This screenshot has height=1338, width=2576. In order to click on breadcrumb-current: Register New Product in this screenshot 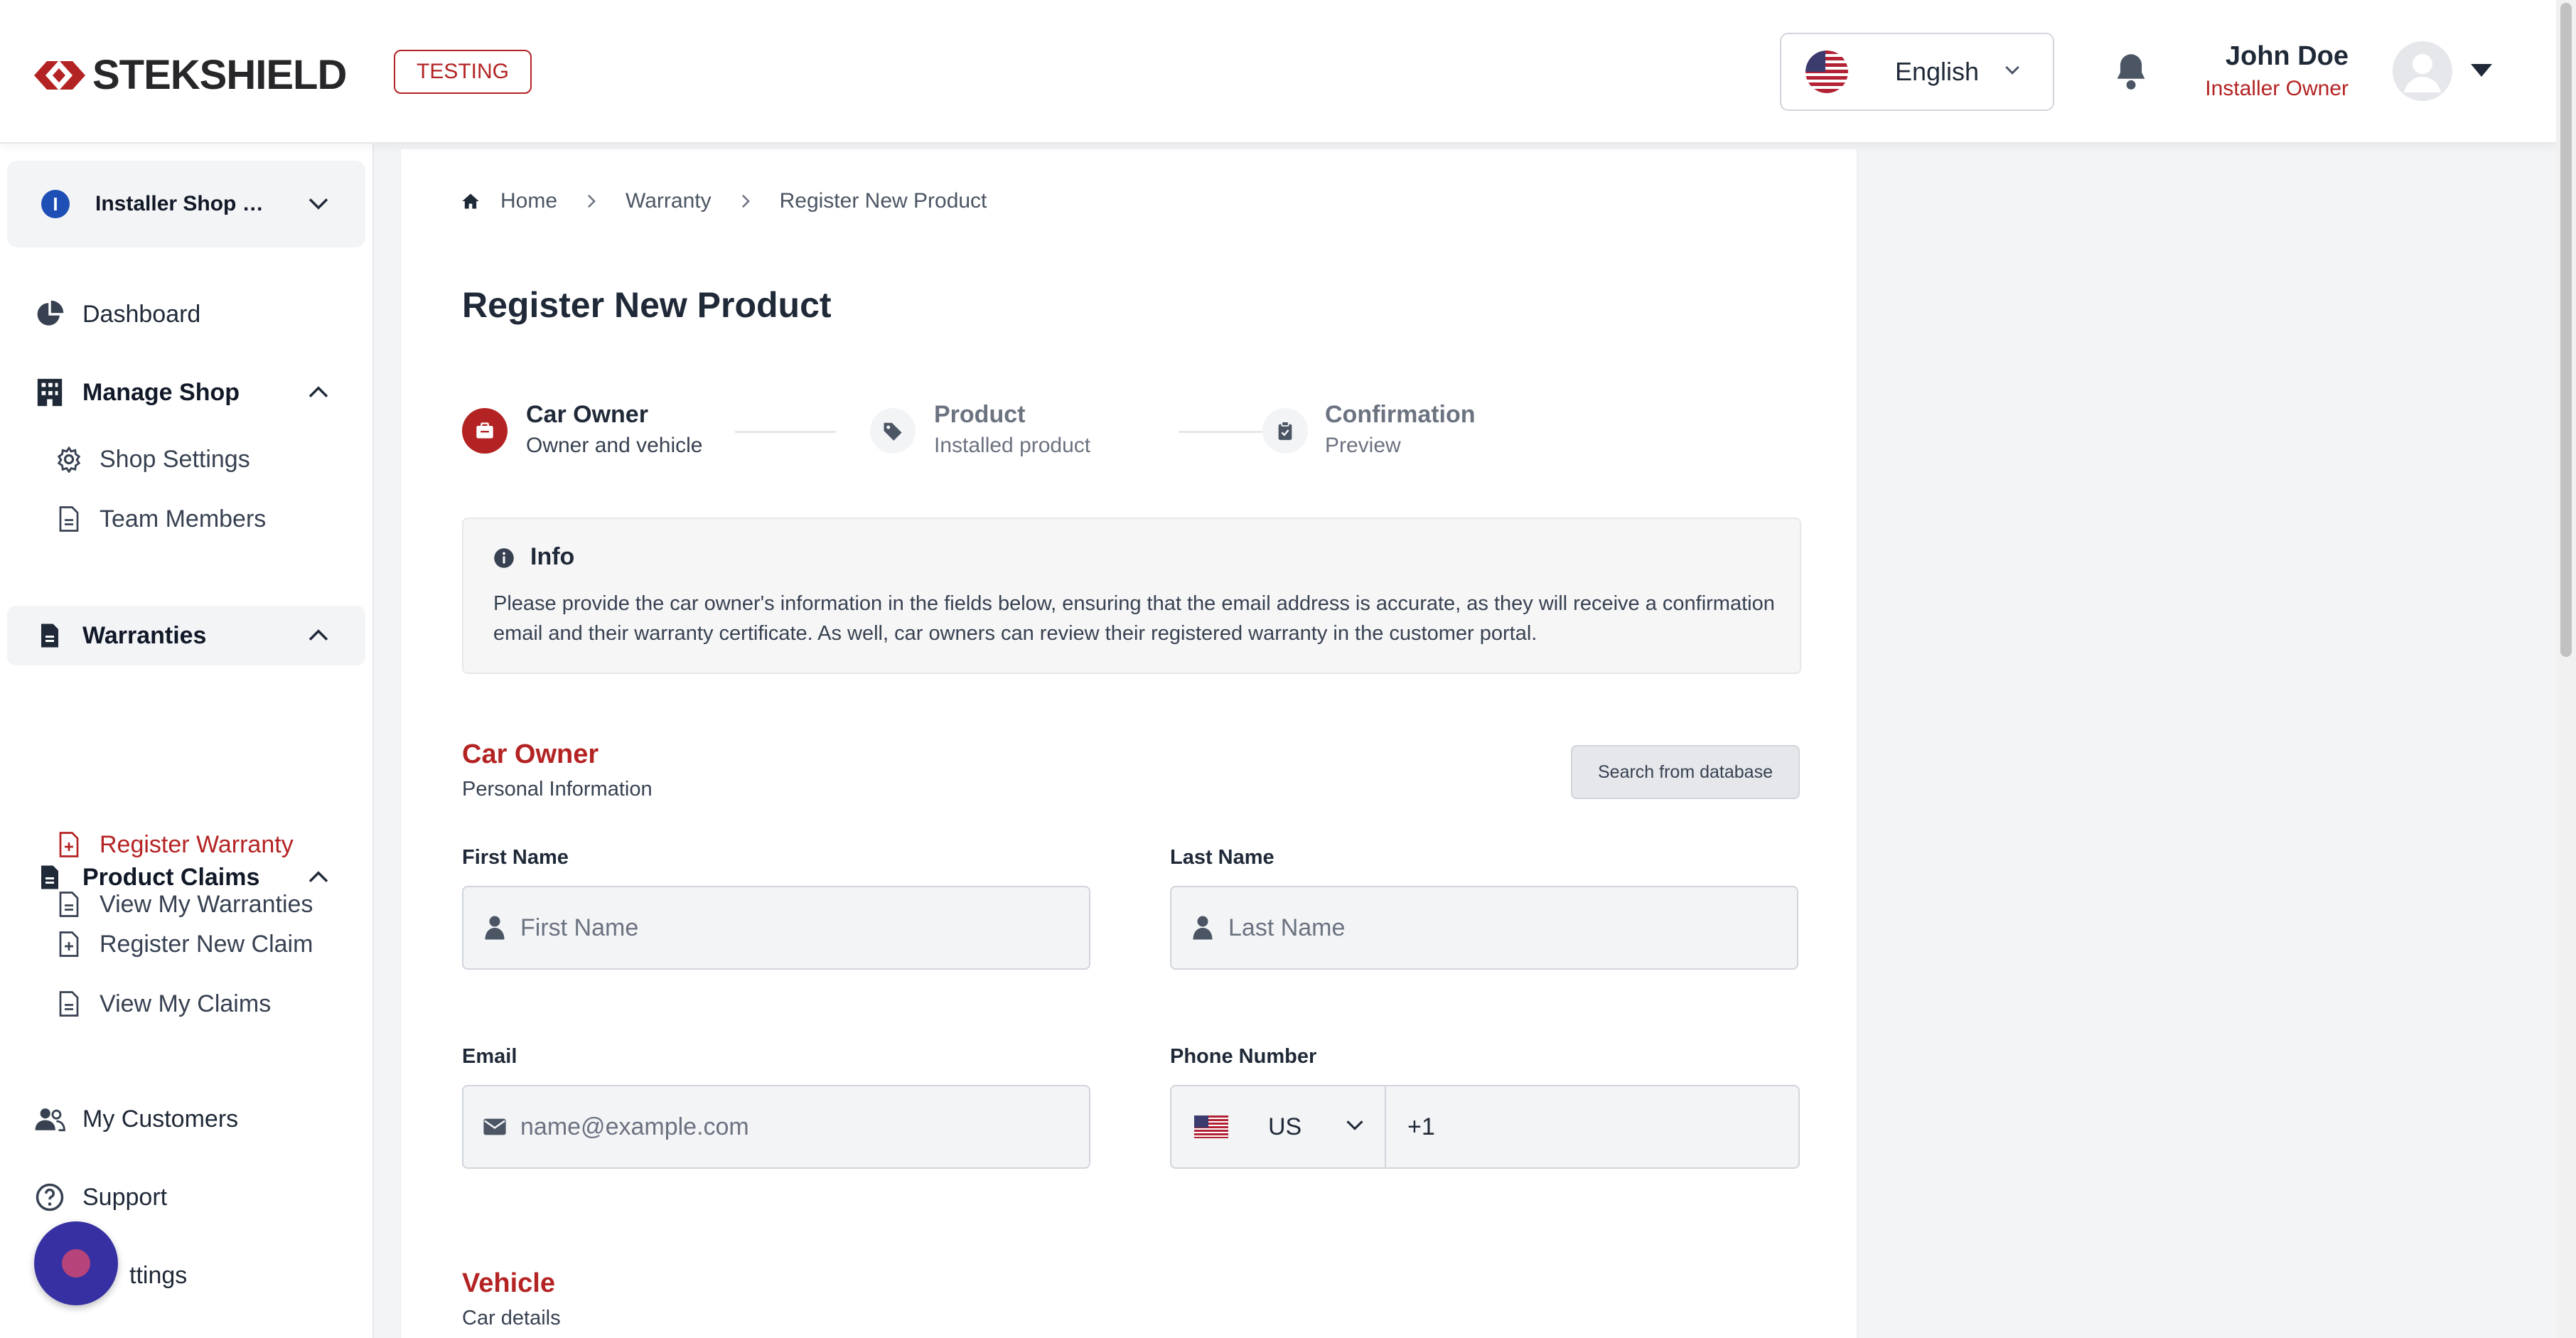, I will do `click(883, 201)`.